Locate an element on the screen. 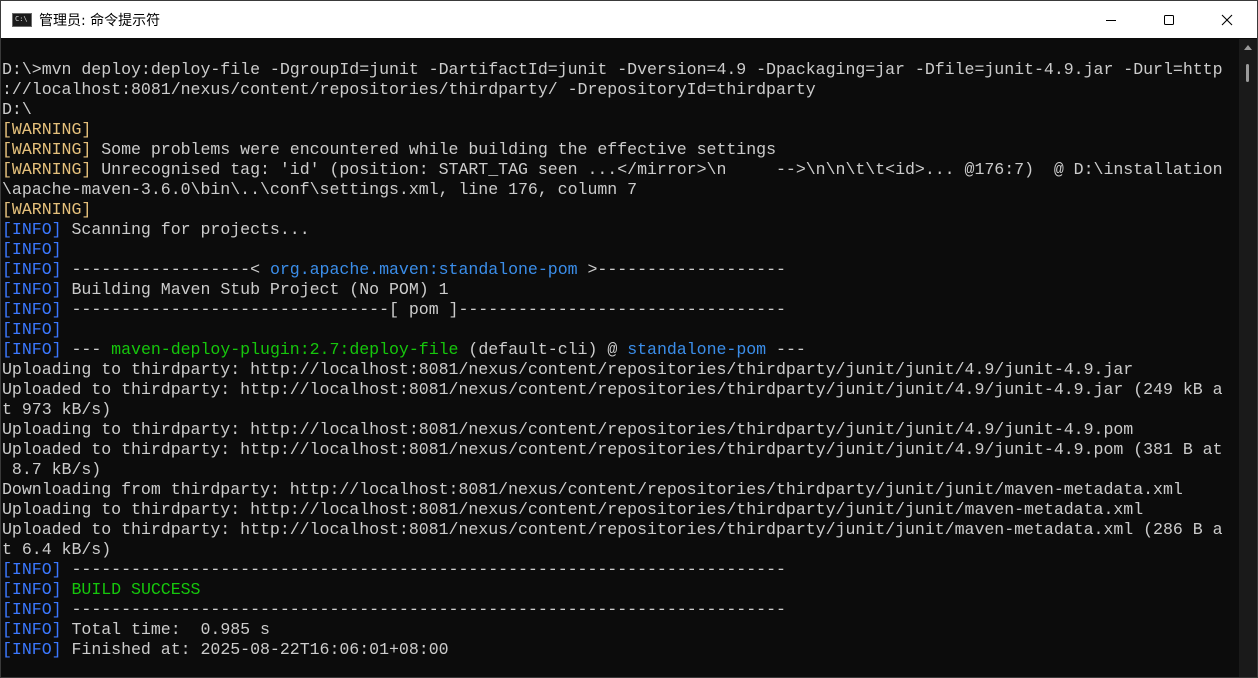 The image size is (1258, 678). close-icon is located at coordinates (1227, 19).